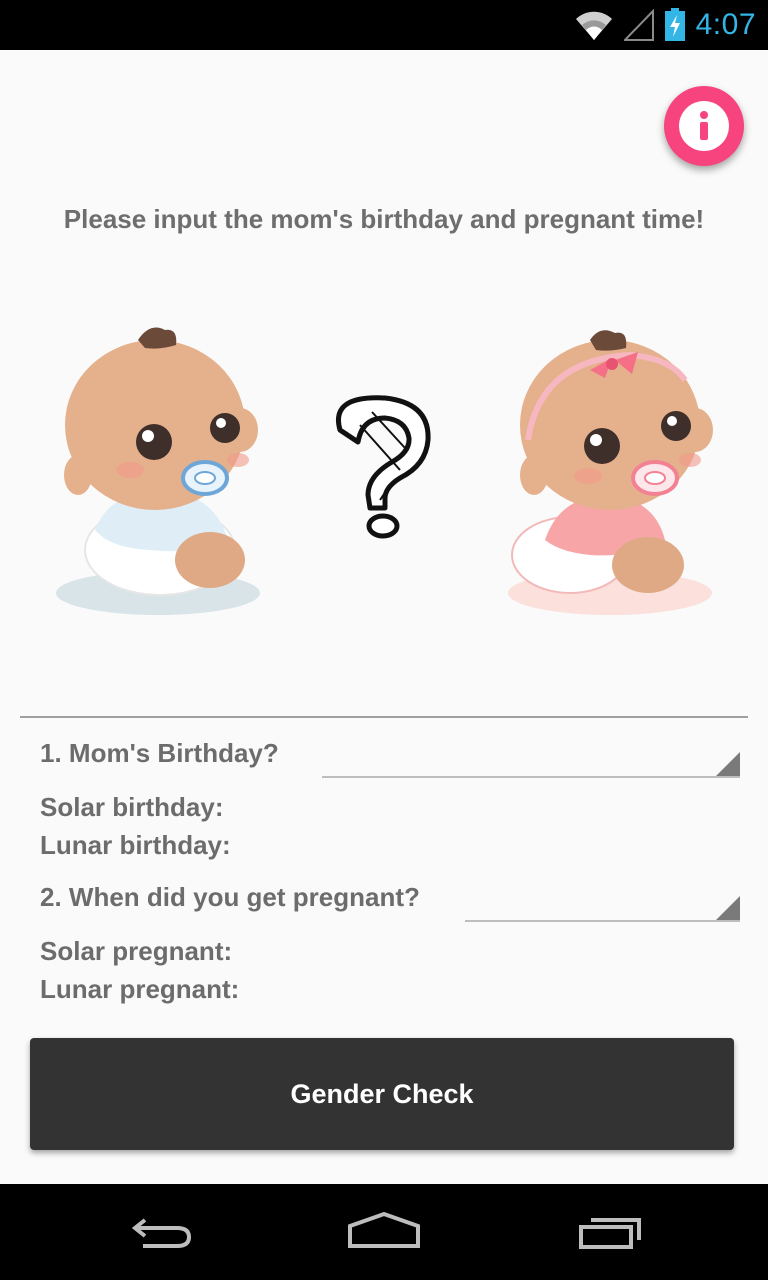  I want to click on recents-button, so click(610, 1232).